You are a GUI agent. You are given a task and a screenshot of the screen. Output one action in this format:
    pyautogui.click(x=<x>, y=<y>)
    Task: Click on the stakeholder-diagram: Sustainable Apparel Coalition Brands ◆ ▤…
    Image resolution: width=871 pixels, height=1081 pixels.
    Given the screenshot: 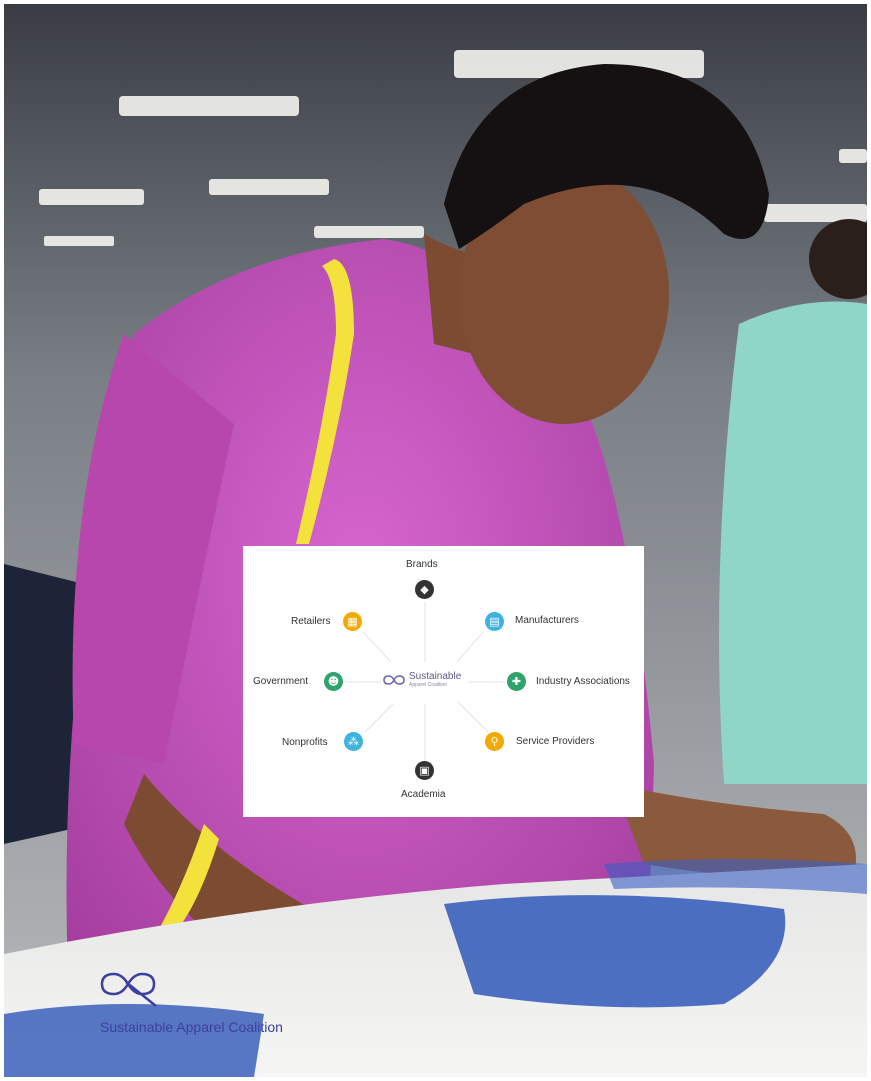 What is the action you would take?
    pyautogui.click(x=443, y=681)
    